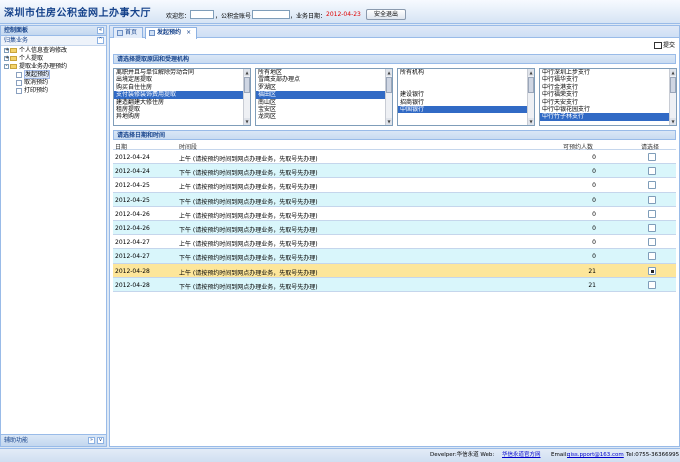 The height and width of the screenshot is (462, 680). I want to click on table-row: 2012-04-28 下午 (请按预约时间到网点办理业务，先取号先办理) 21, so click(394, 284).